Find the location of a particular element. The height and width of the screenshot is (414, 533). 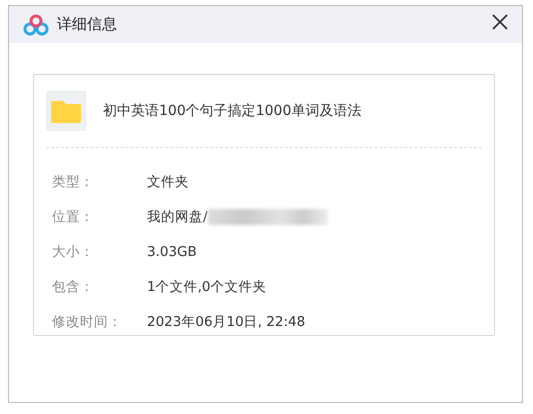

detail-label: 位置： is located at coordinates (73, 217).